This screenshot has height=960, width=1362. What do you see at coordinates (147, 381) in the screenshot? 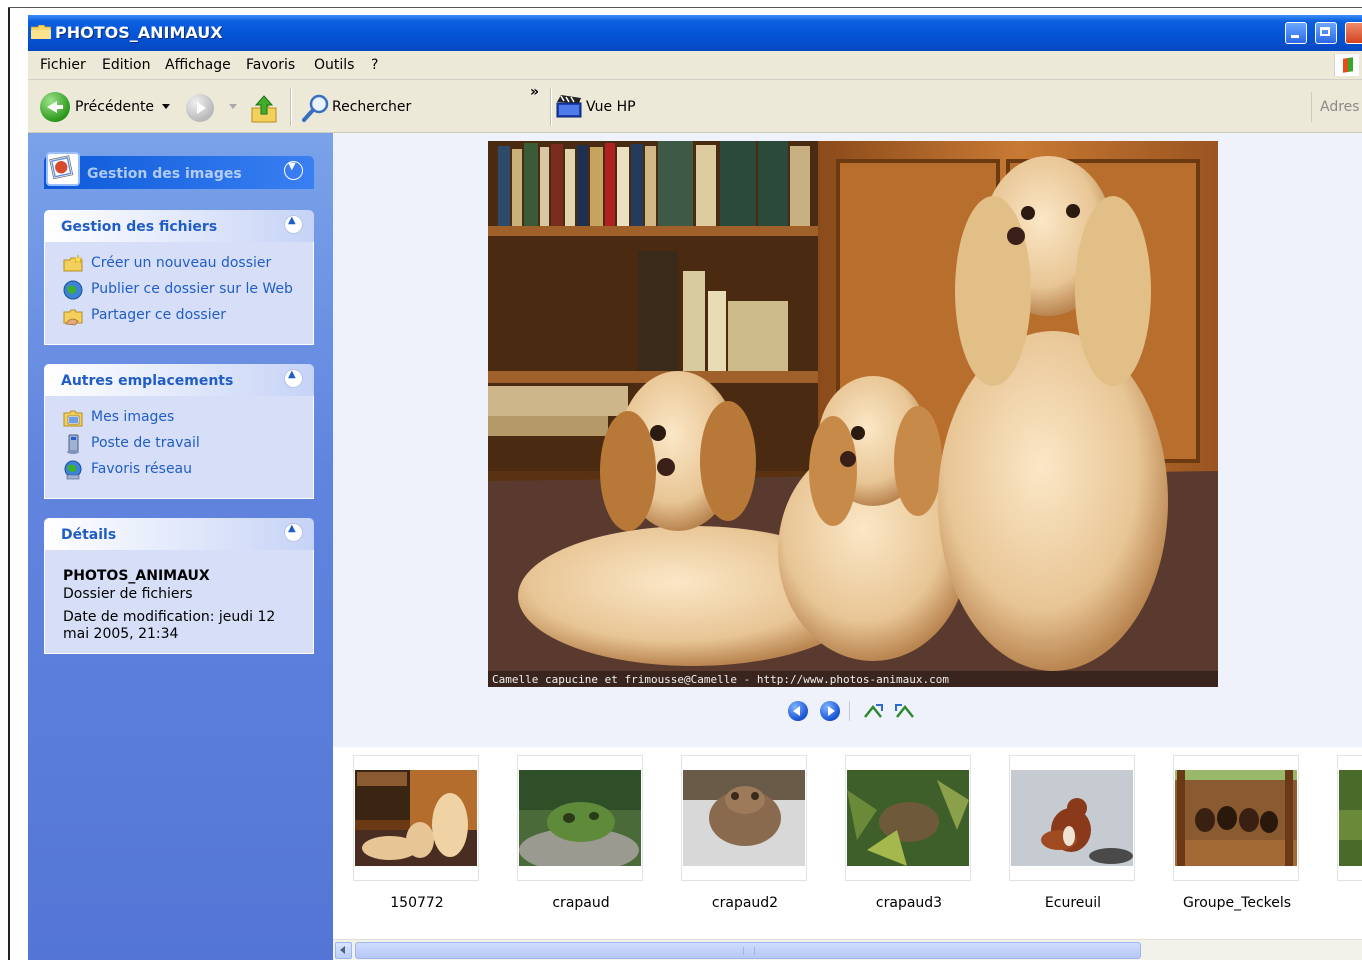
I see `other-places-title: Autres emplacements` at bounding box center [147, 381].